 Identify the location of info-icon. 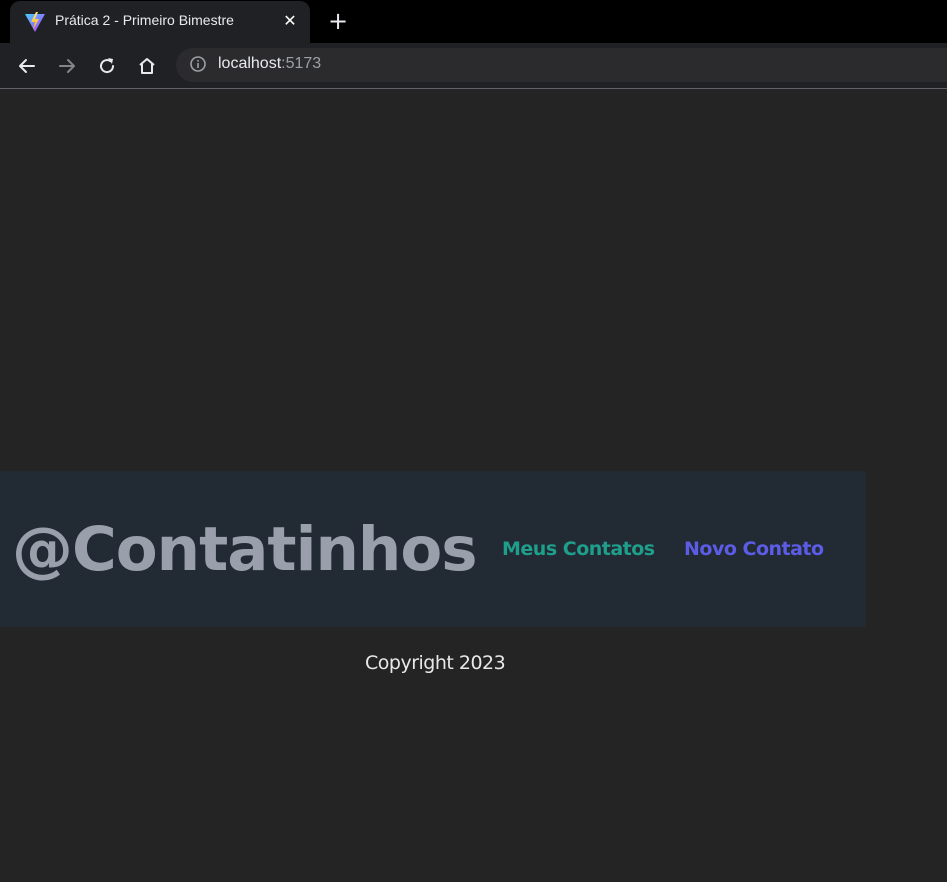
(198, 64).